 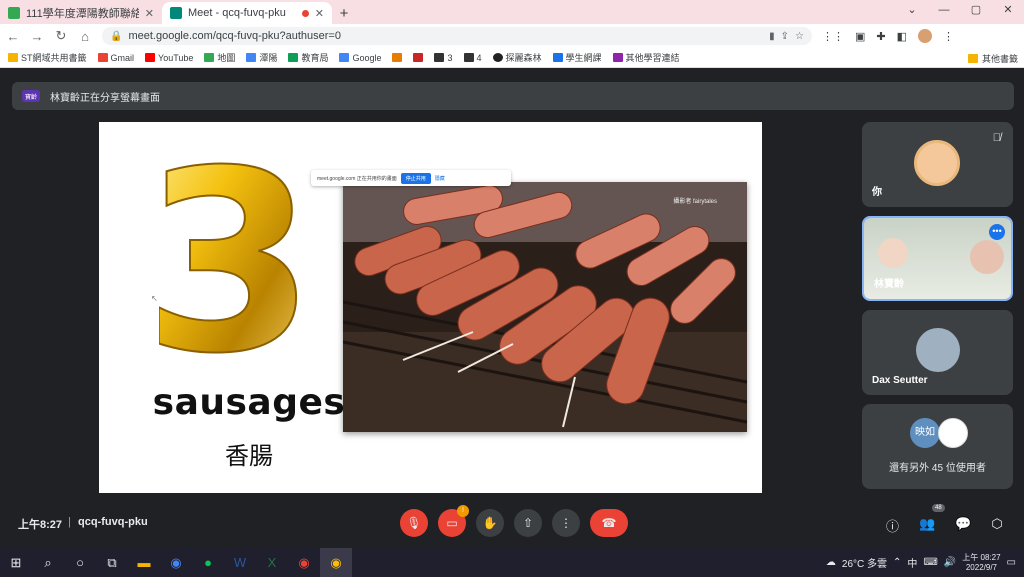 What do you see at coordinates (892, 525) in the screenshot?
I see `info-icon: ⓘ` at bounding box center [892, 525].